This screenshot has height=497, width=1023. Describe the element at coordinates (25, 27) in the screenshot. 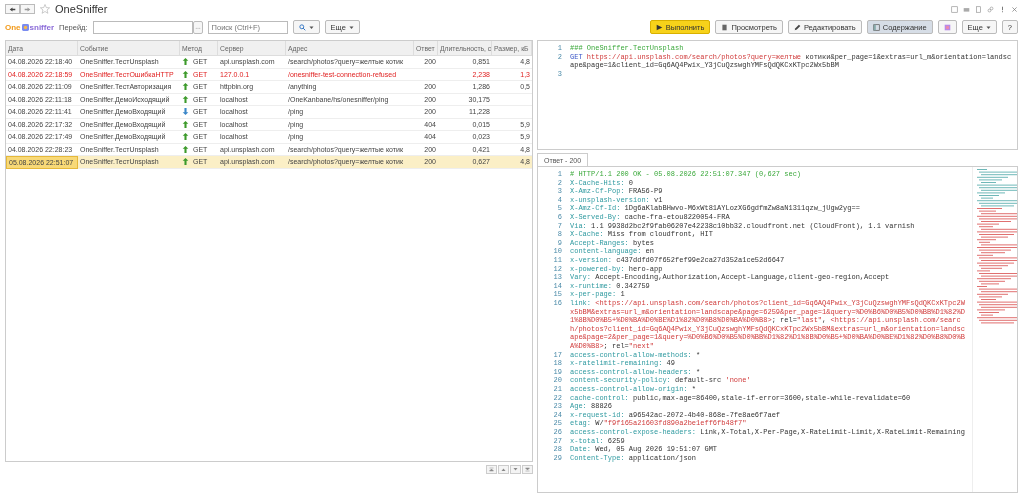

I see `logo-icon` at that location.